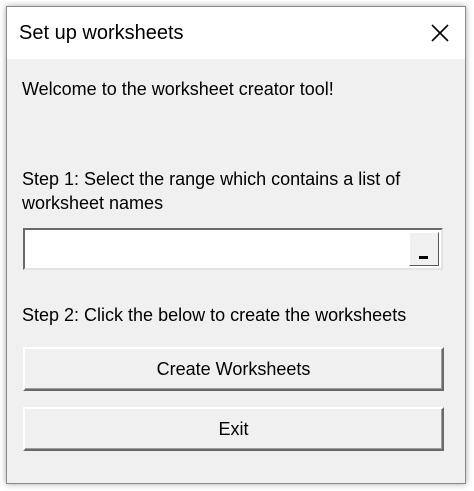 This screenshot has height=491, width=474. I want to click on collapse-dialog-icon, so click(423, 257).